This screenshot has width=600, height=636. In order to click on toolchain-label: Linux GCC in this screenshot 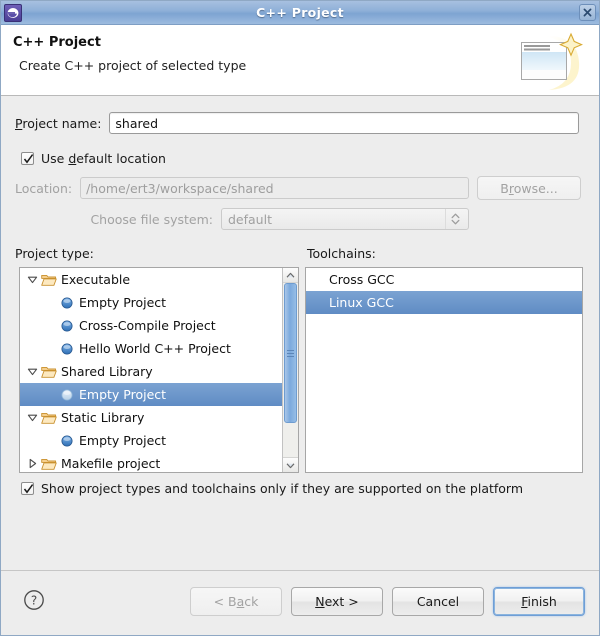, I will do `click(361, 302)`.